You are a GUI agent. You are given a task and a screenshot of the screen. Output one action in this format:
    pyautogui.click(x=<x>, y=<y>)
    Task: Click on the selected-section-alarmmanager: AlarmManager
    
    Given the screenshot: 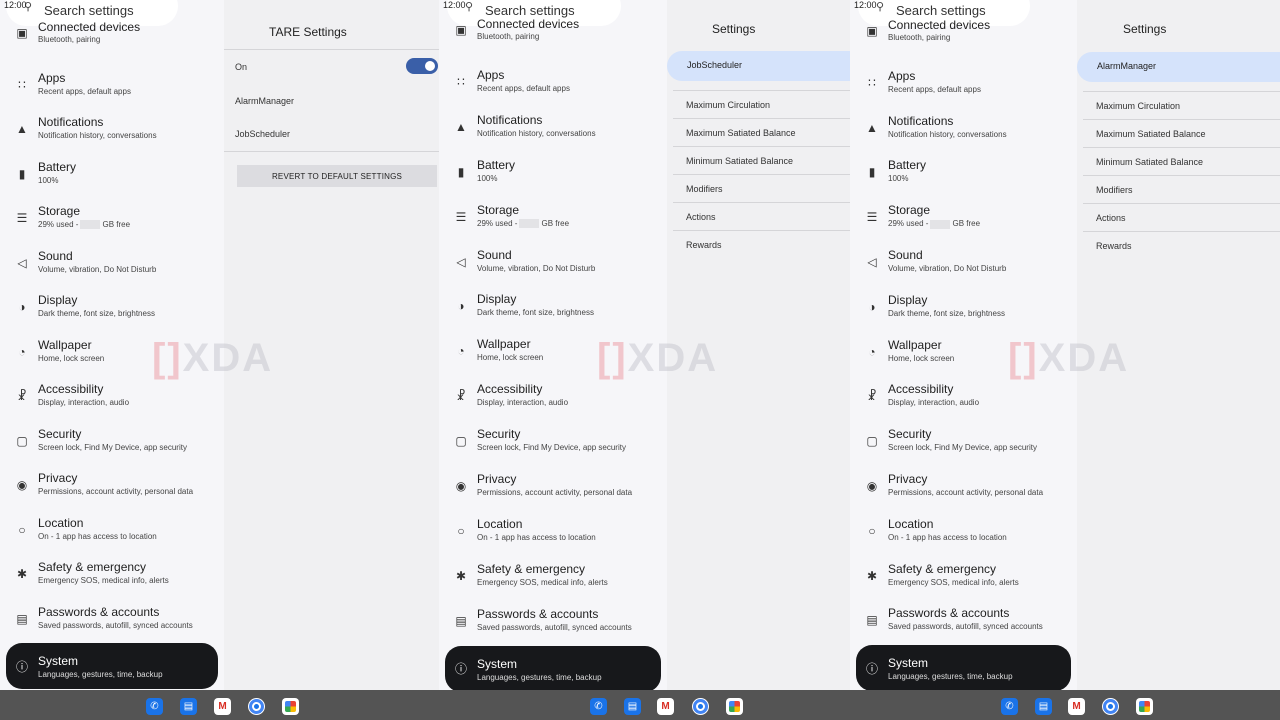 What is the action you would take?
    pyautogui.click(x=1178, y=67)
    